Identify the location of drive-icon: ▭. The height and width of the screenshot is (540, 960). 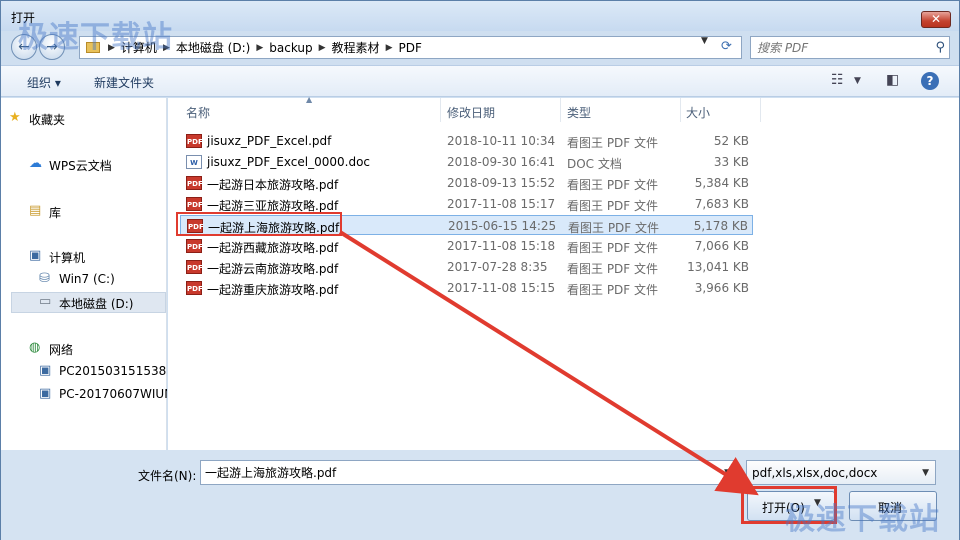
(45, 301).